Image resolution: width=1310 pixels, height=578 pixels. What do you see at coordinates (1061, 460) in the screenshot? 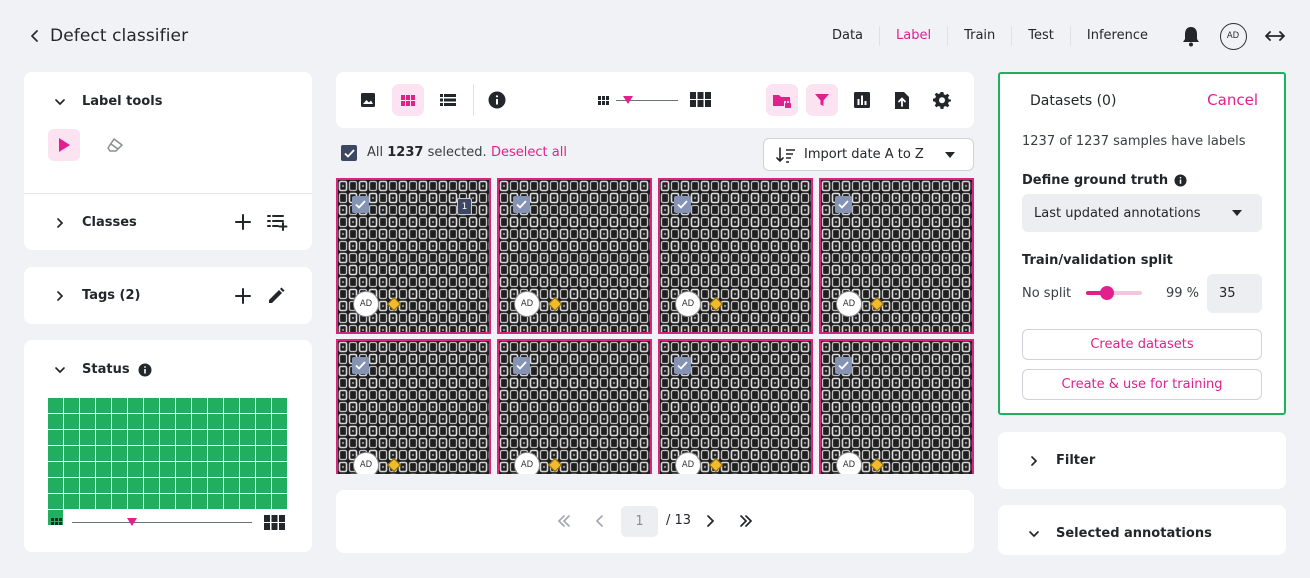
I see `filter-header: Filter` at bounding box center [1061, 460].